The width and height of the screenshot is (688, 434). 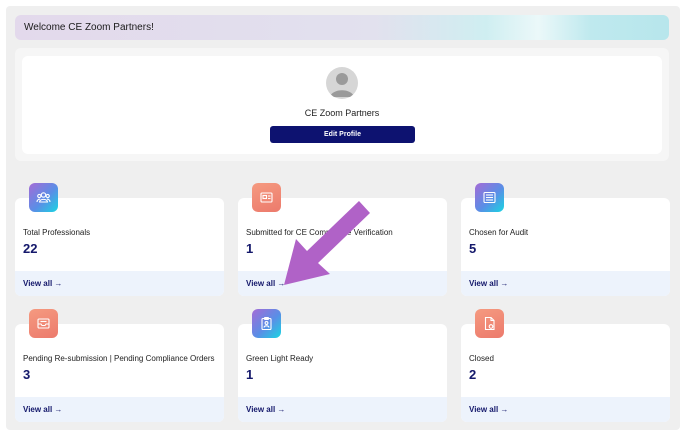 I want to click on card-closed: Closed 2 View all →, so click(x=565, y=373).